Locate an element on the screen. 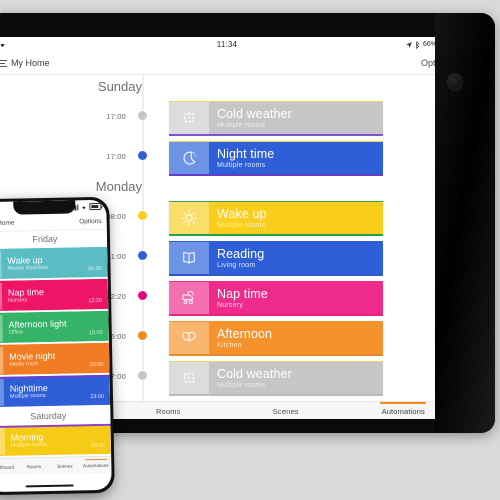  book-icon is located at coordinates (189, 258).